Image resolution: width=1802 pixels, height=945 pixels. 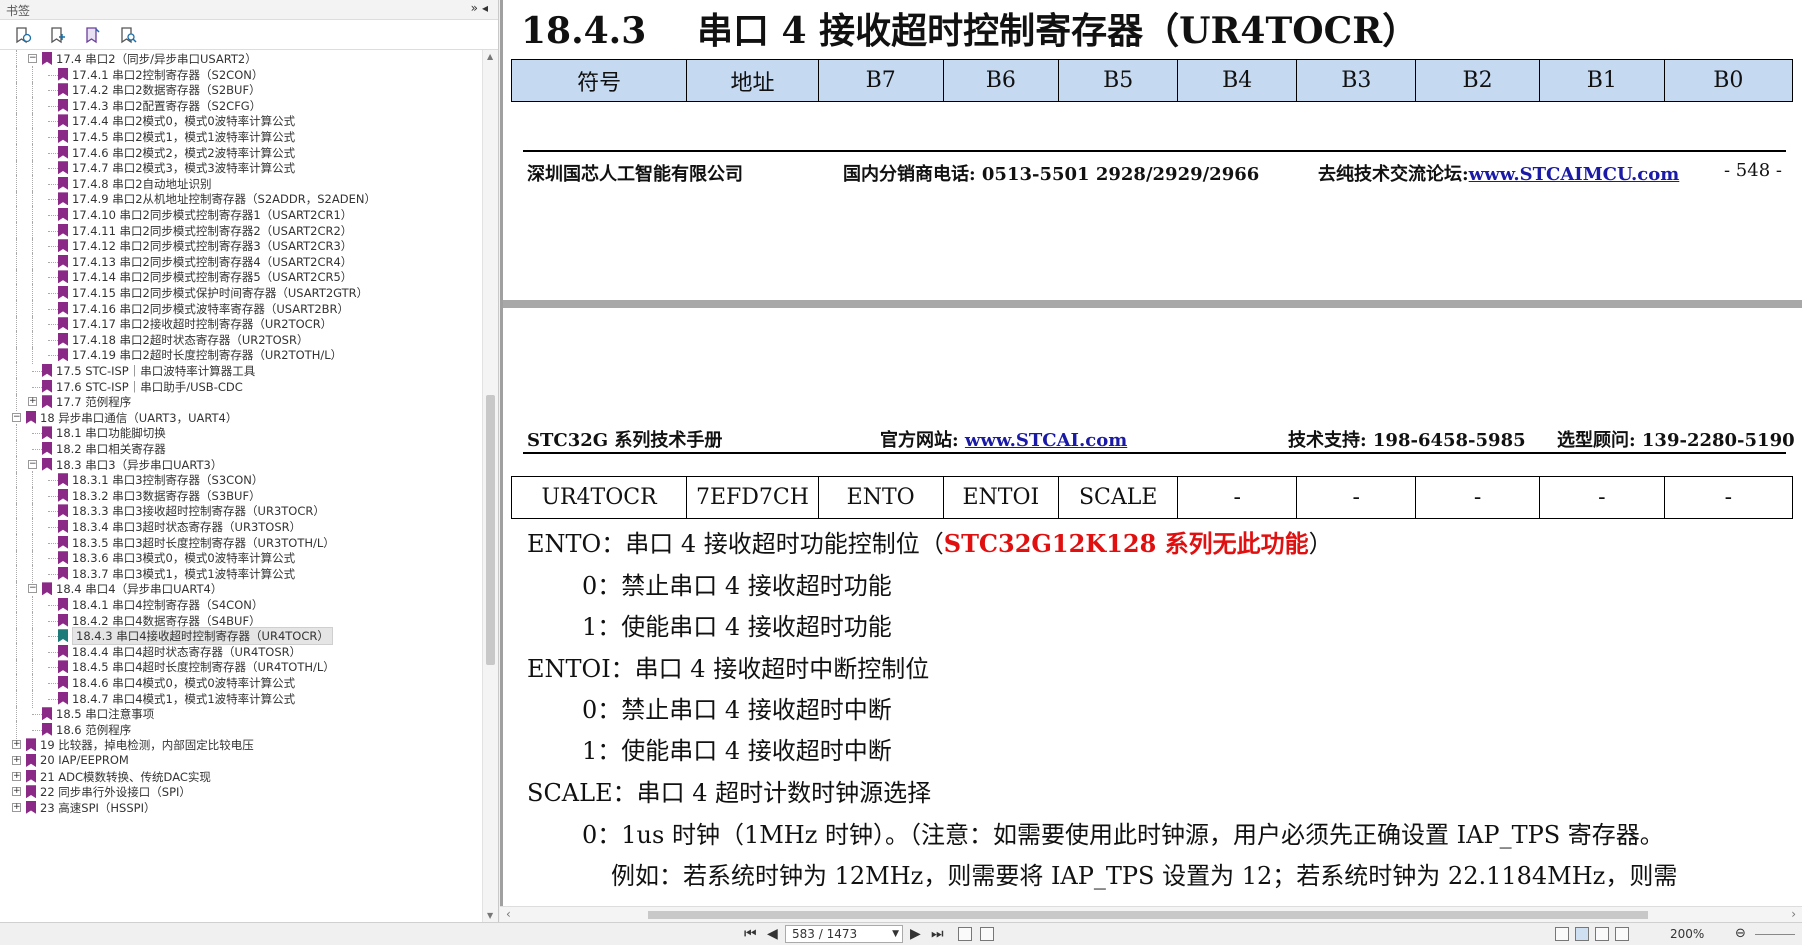 I want to click on scroll-right-icon: ›, so click(x=1793, y=914).